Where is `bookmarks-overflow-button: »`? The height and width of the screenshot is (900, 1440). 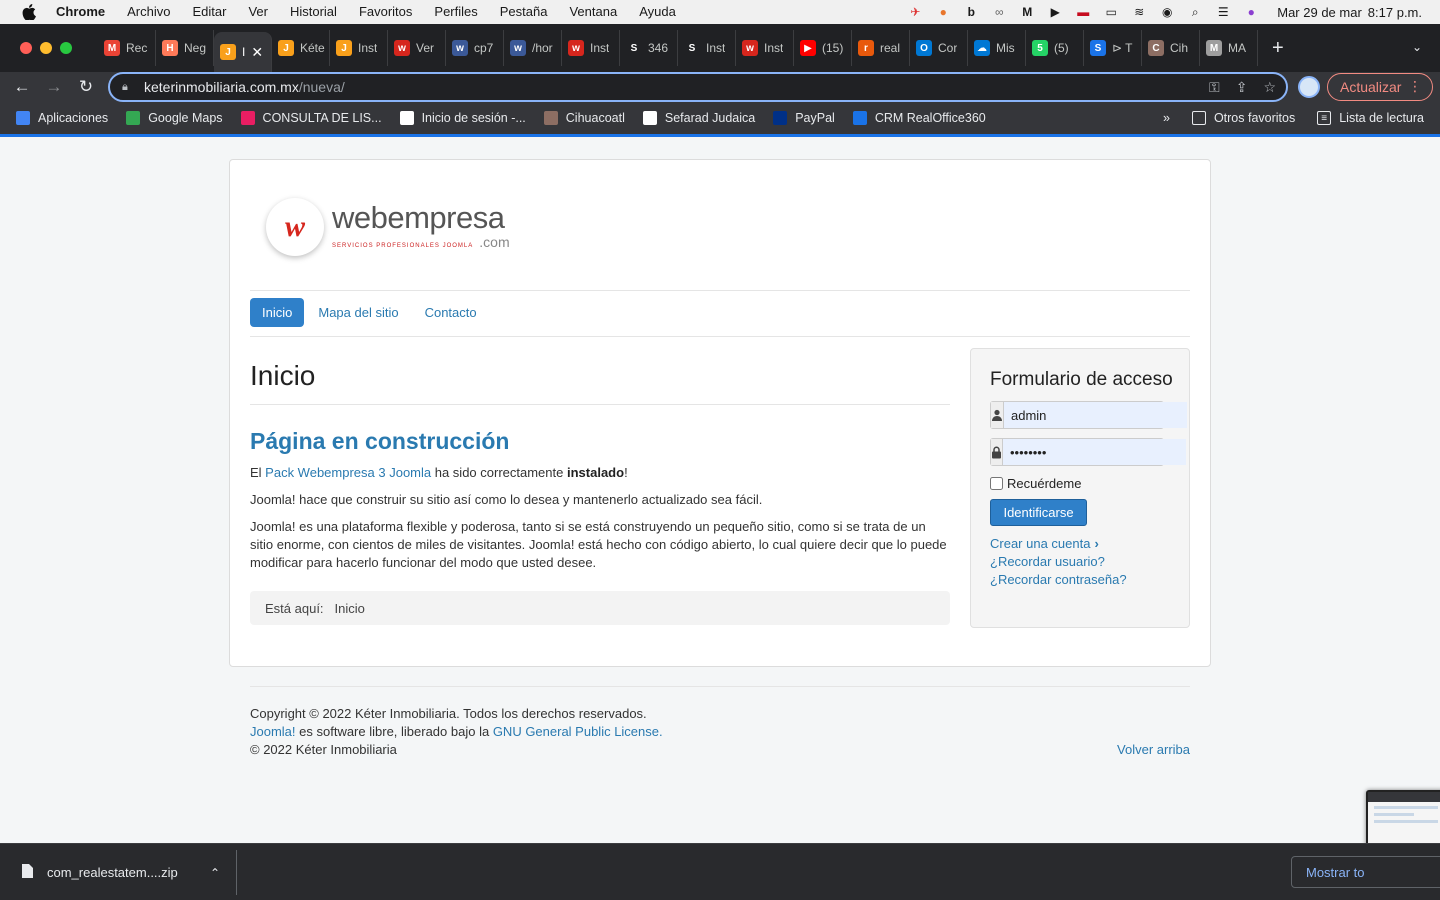
bookmarks-overflow-button: » is located at coordinates (1166, 118).